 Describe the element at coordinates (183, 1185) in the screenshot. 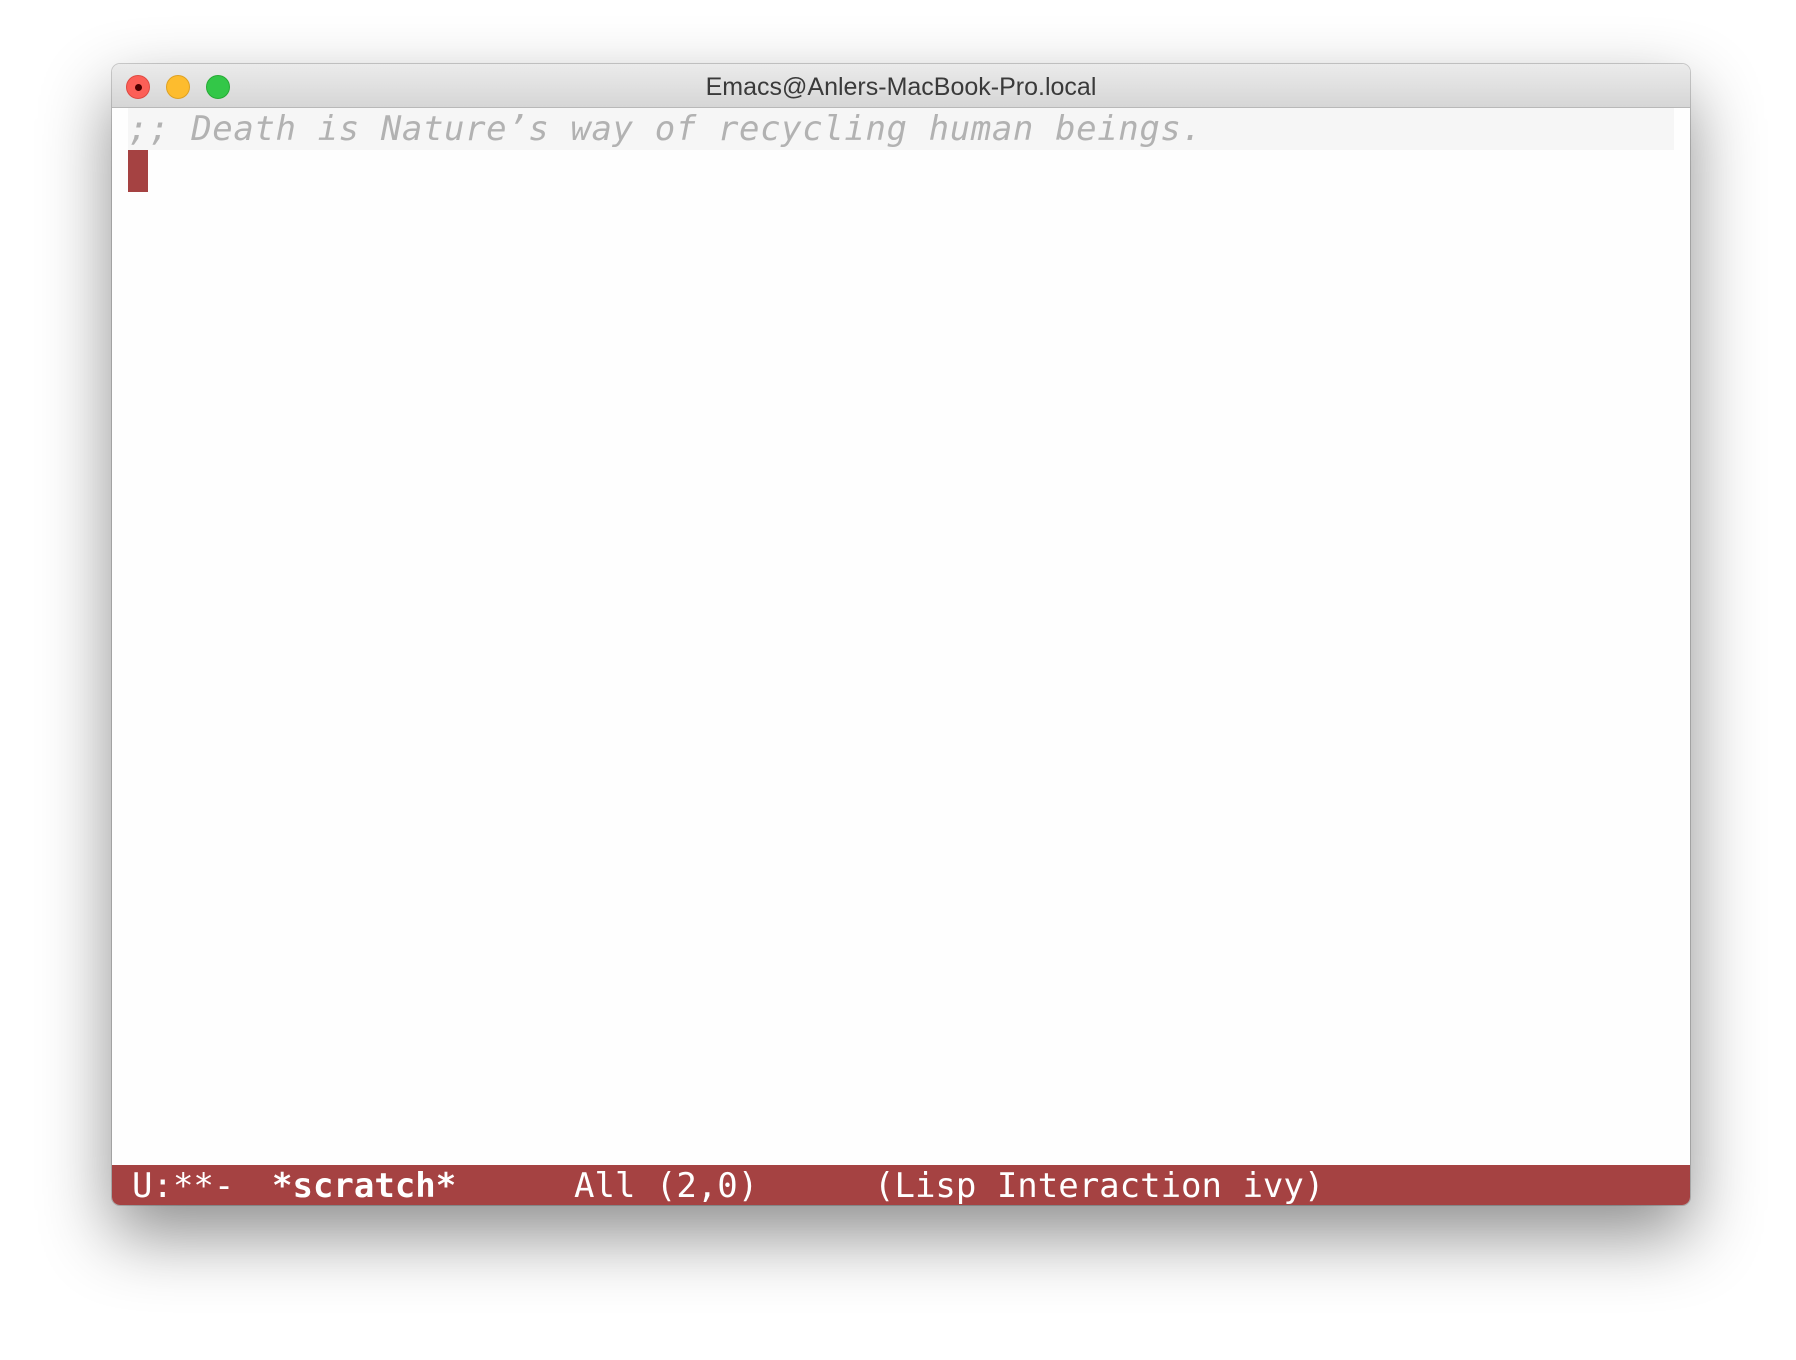

I see `modeline-status: U:**-` at that location.